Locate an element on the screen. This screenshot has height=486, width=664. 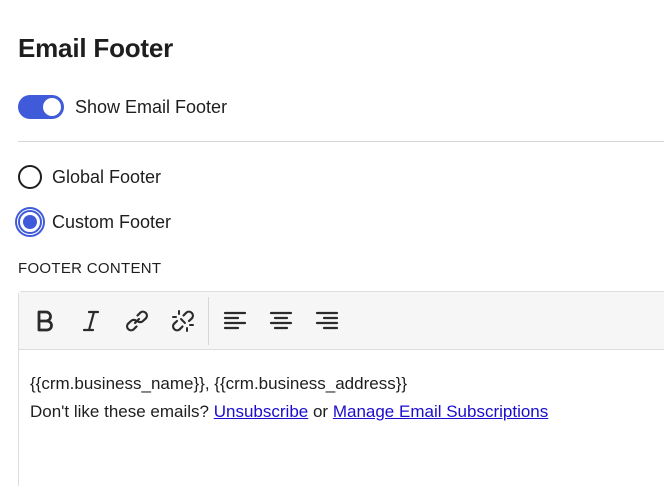
manage-subscriptions-link: Manage Email Subscriptions is located at coordinates (440, 411).